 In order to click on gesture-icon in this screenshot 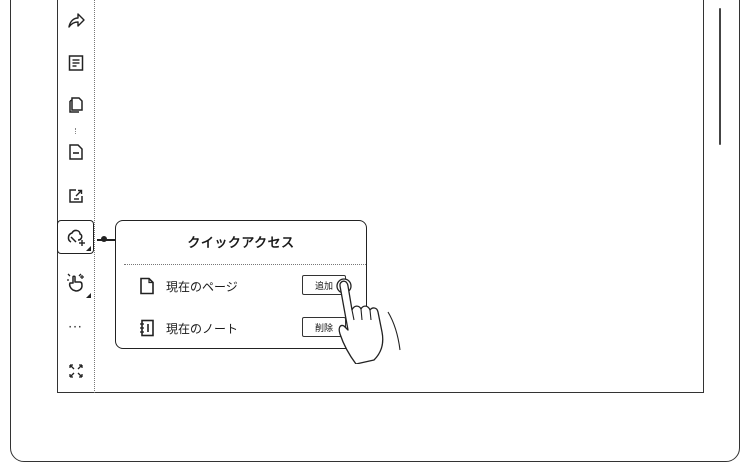, I will do `click(76, 283)`.